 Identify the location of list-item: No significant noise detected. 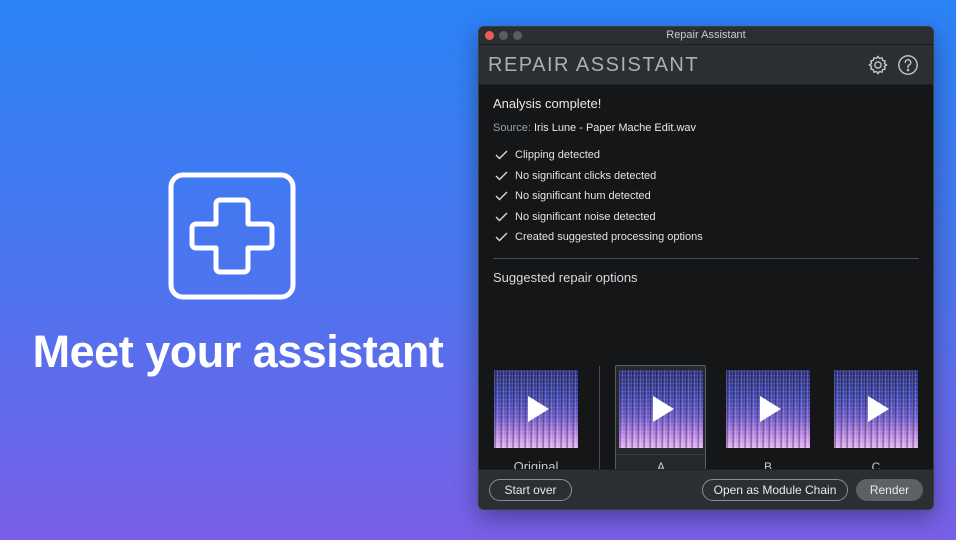
(599, 217).